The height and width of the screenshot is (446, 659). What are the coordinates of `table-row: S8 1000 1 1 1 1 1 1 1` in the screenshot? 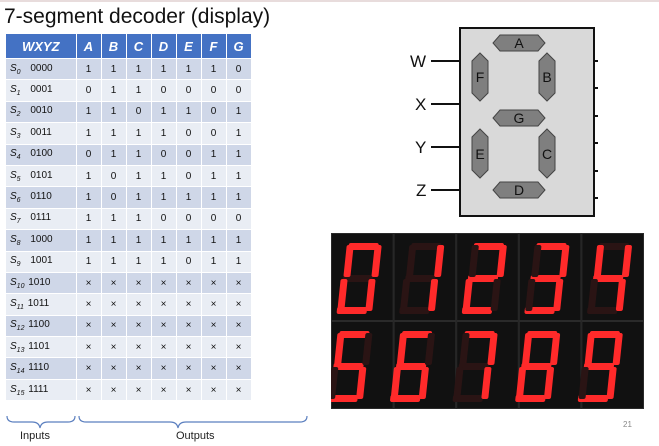 It's located at (129, 240).